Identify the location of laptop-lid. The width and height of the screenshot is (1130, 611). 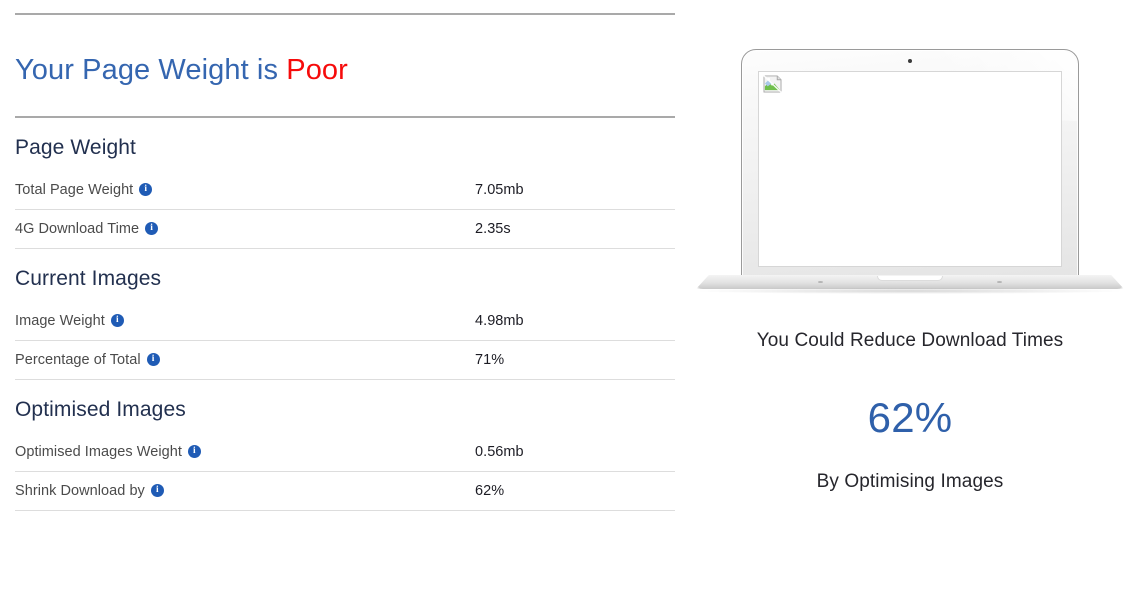
(910, 165).